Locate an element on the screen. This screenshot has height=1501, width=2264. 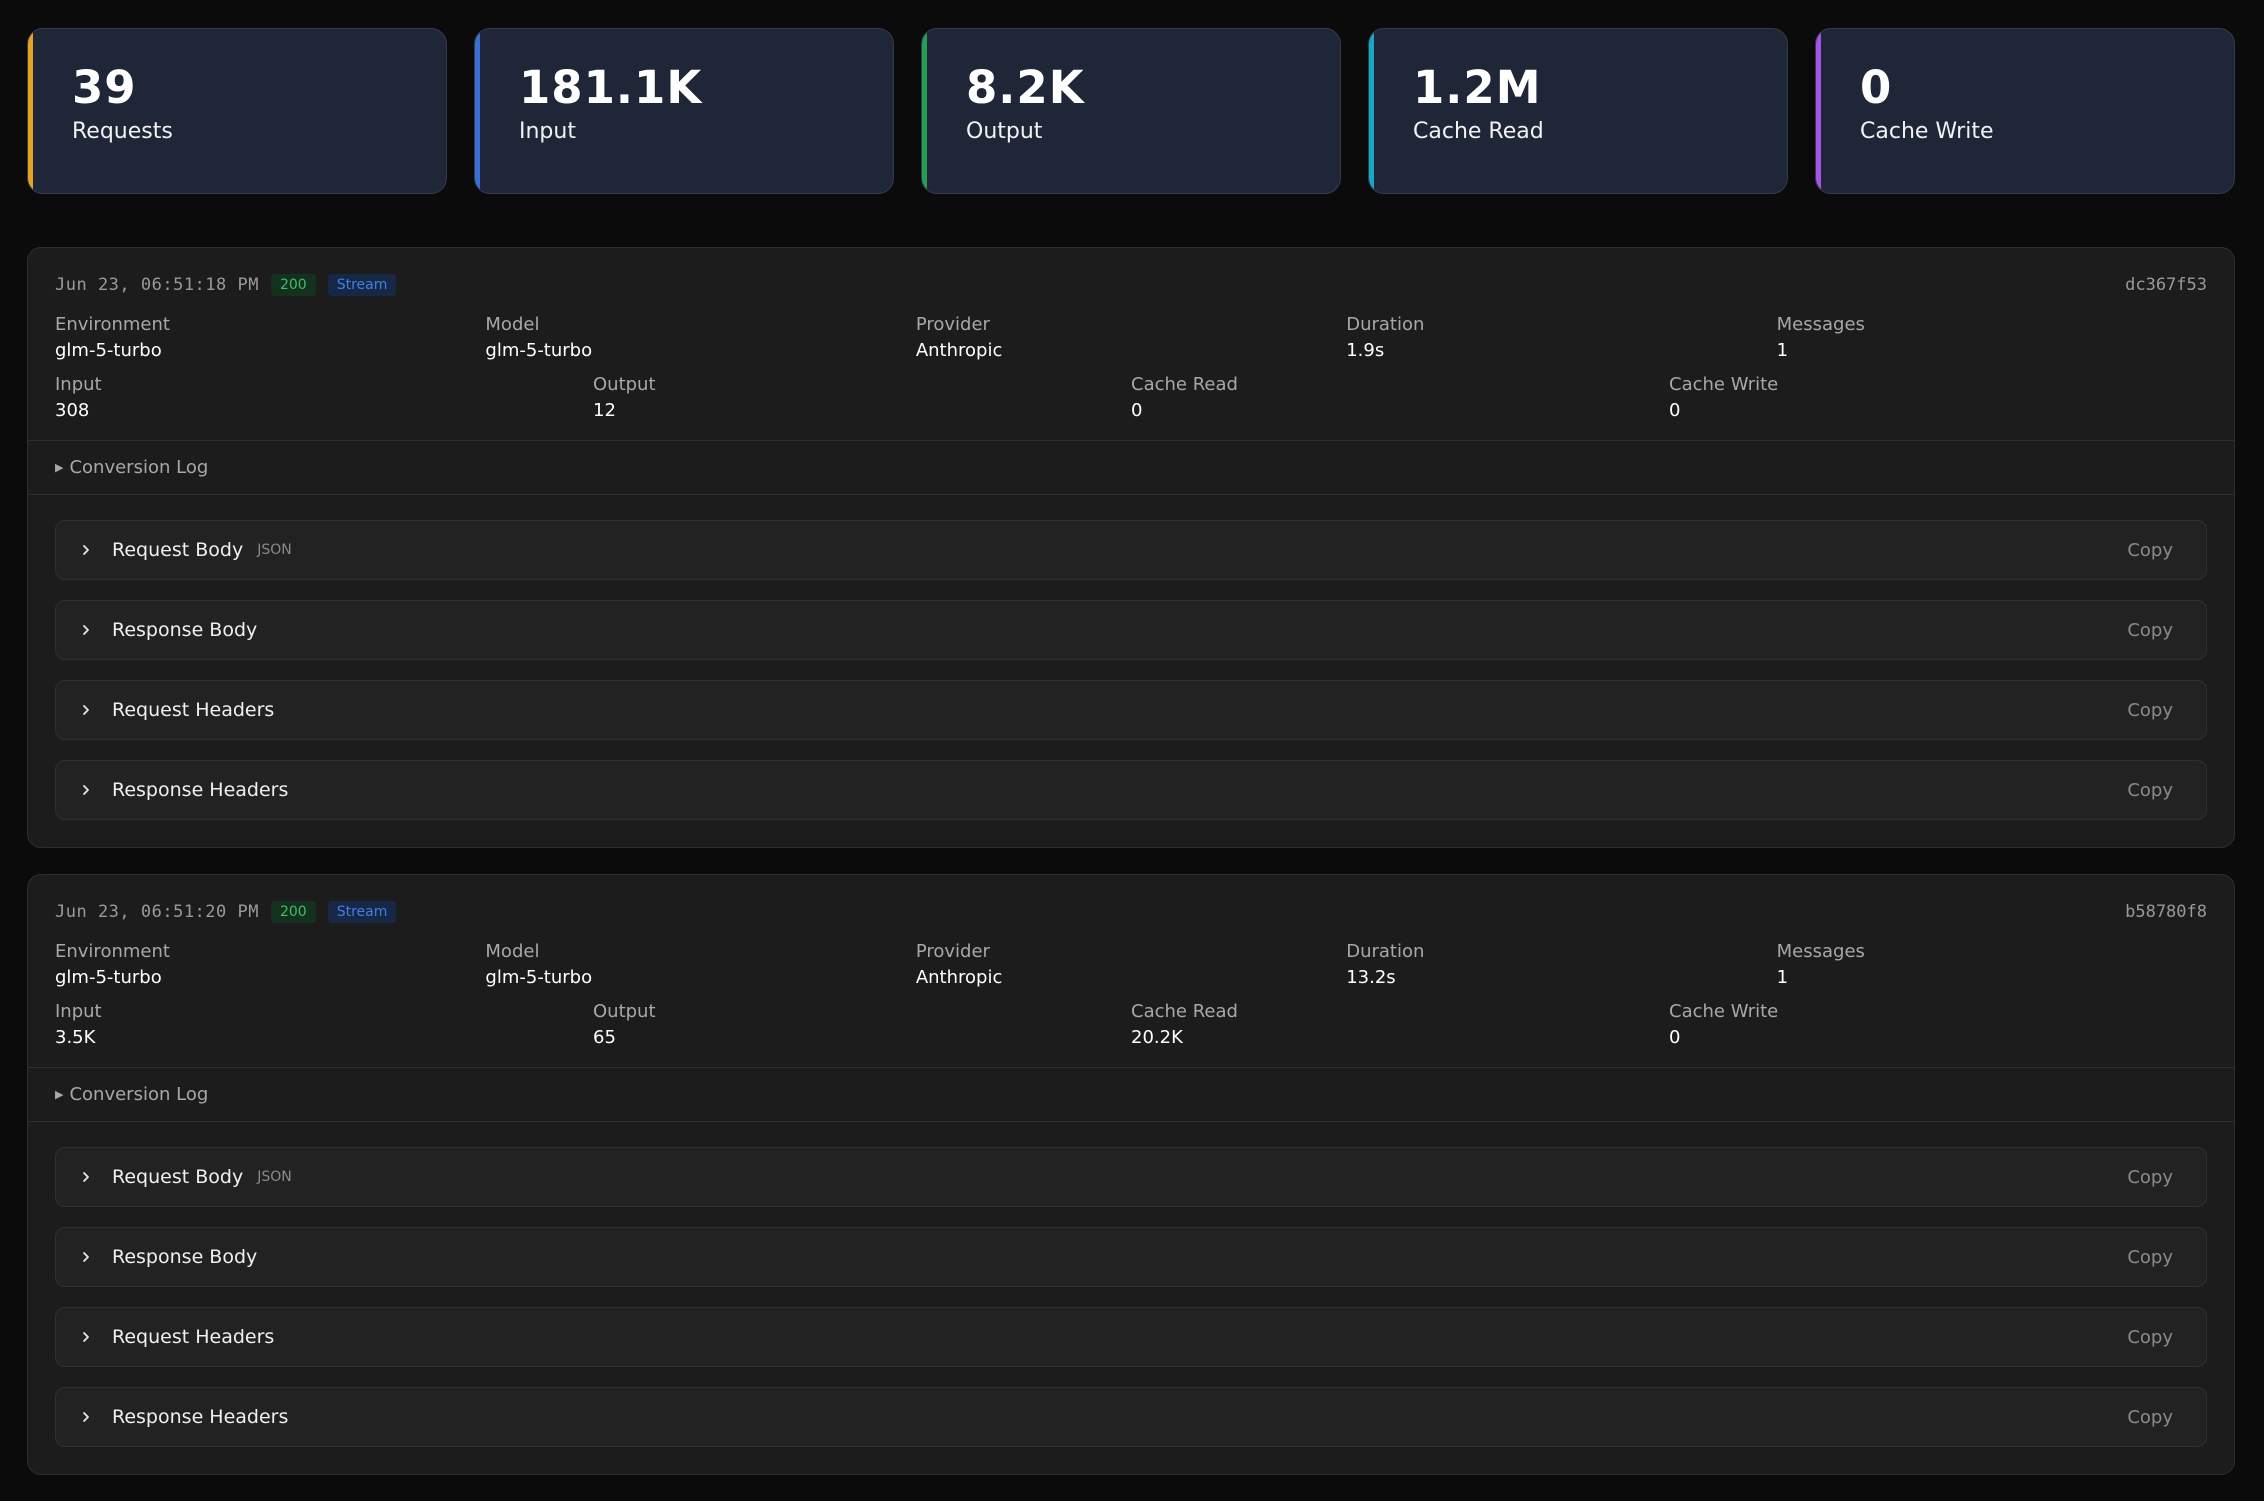
field-value: 308 is located at coordinates (72, 410).